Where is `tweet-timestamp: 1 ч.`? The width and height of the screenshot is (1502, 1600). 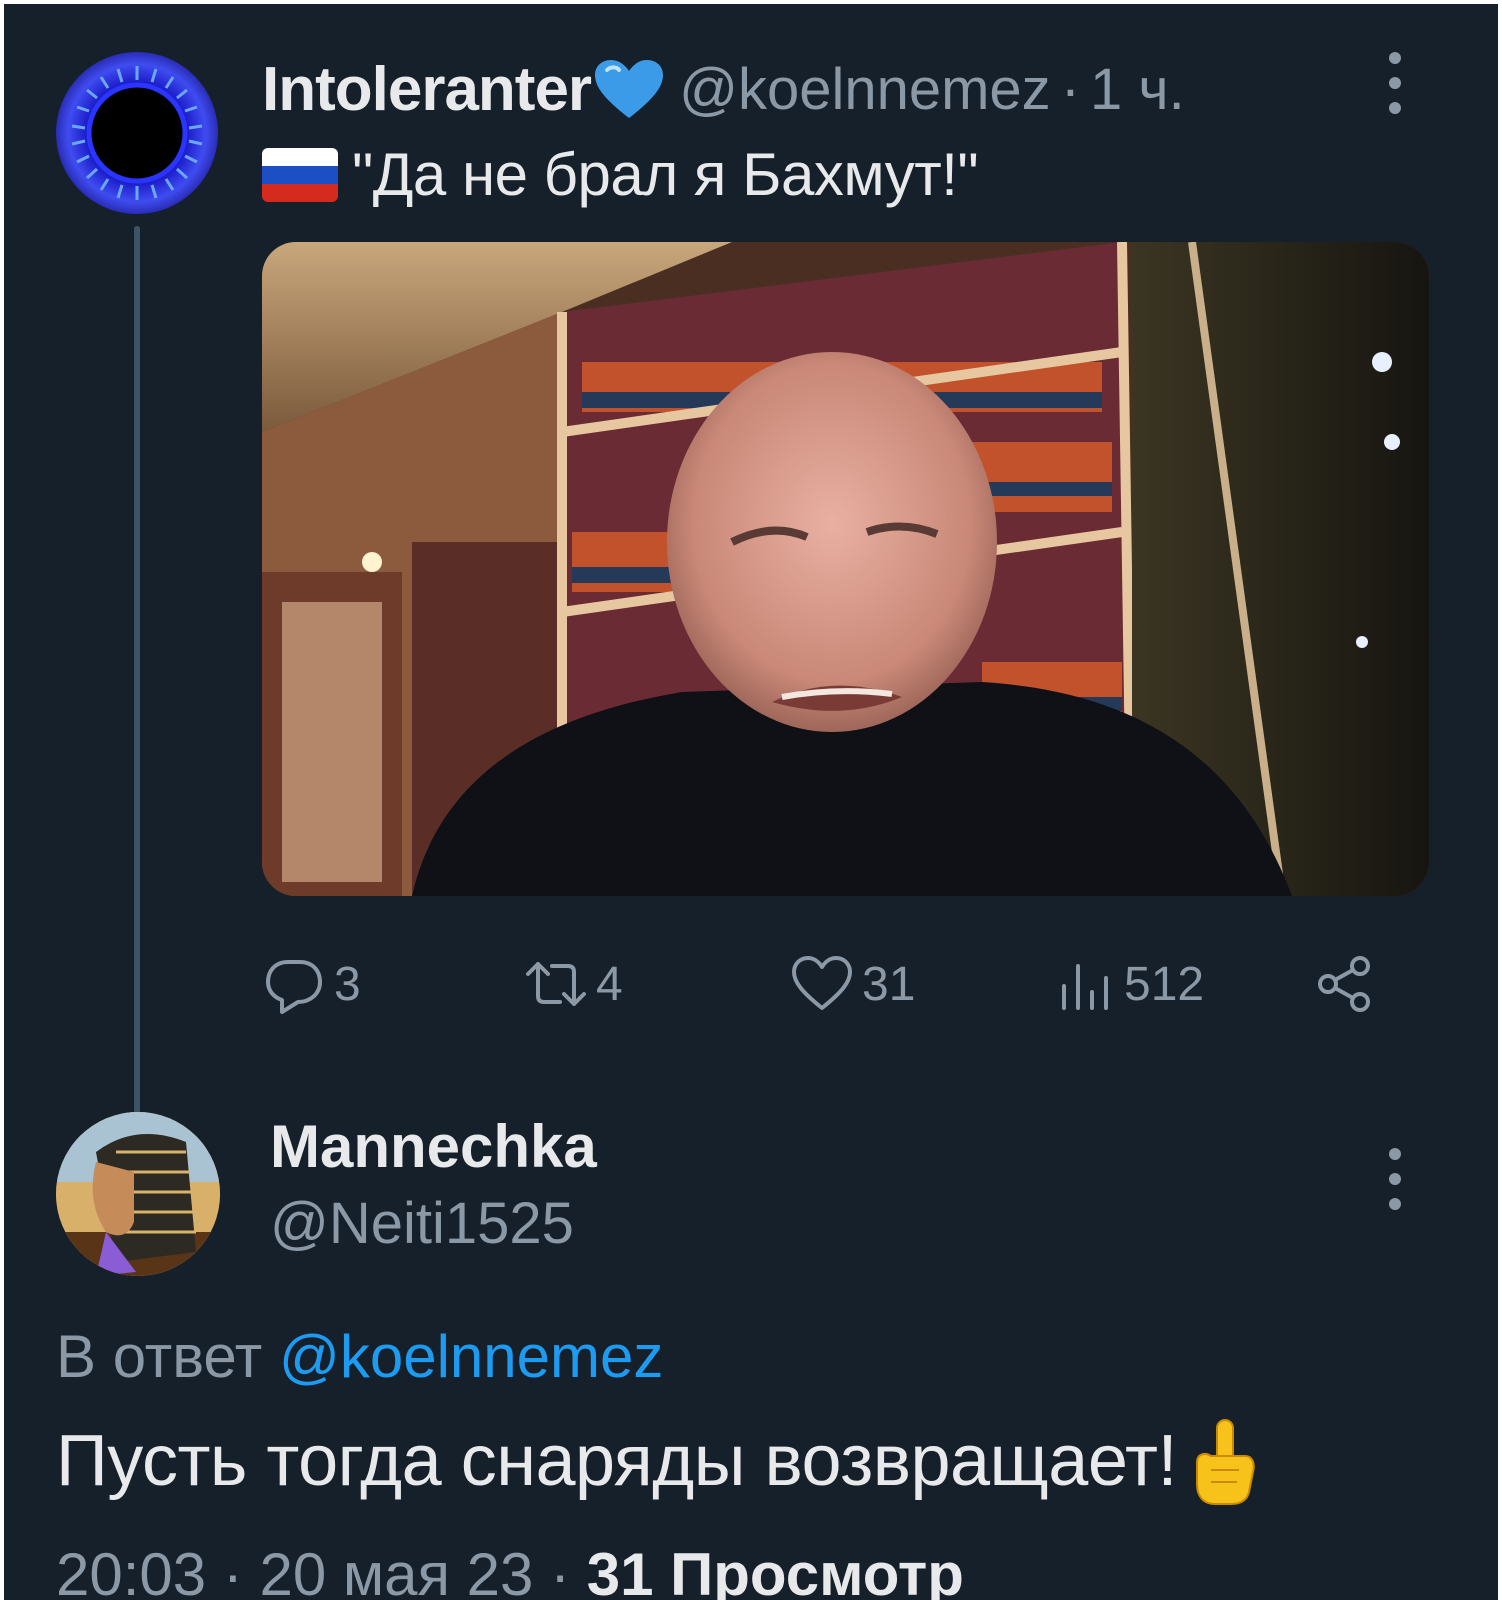
tweet-timestamp: 1 ч. is located at coordinates (1137, 89).